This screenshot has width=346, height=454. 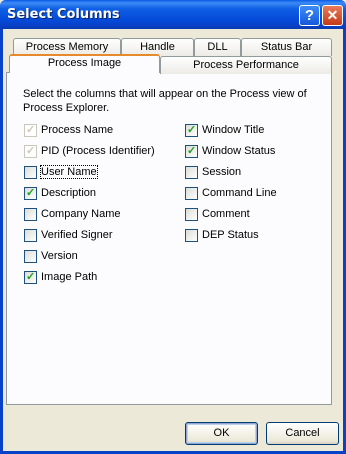 What do you see at coordinates (191, 235) in the screenshot?
I see `dep-status-checkbox` at bounding box center [191, 235].